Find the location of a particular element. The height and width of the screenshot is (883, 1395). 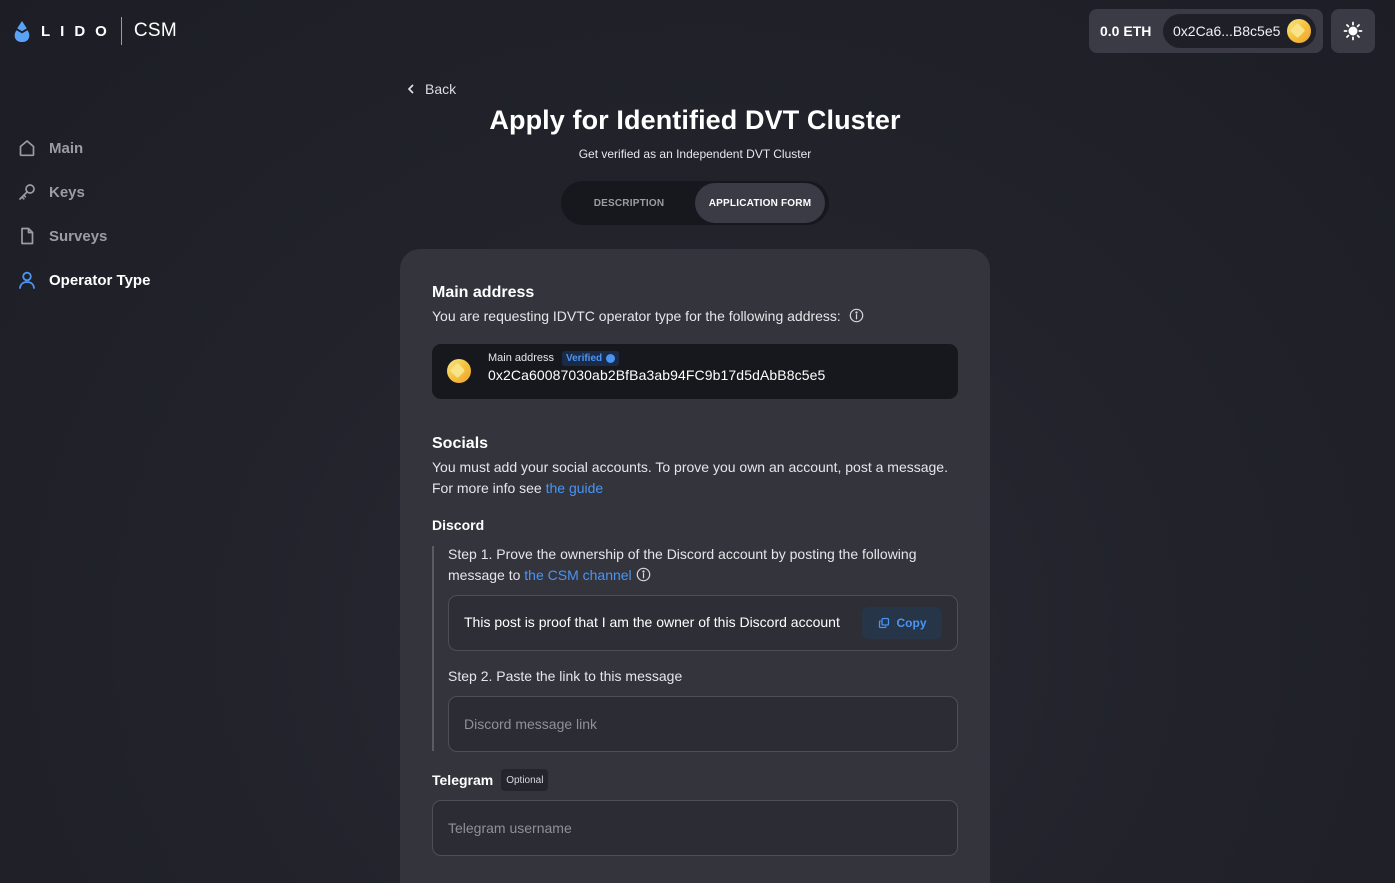

tab-application-form: APPLICATION FORM is located at coordinates (760, 203).